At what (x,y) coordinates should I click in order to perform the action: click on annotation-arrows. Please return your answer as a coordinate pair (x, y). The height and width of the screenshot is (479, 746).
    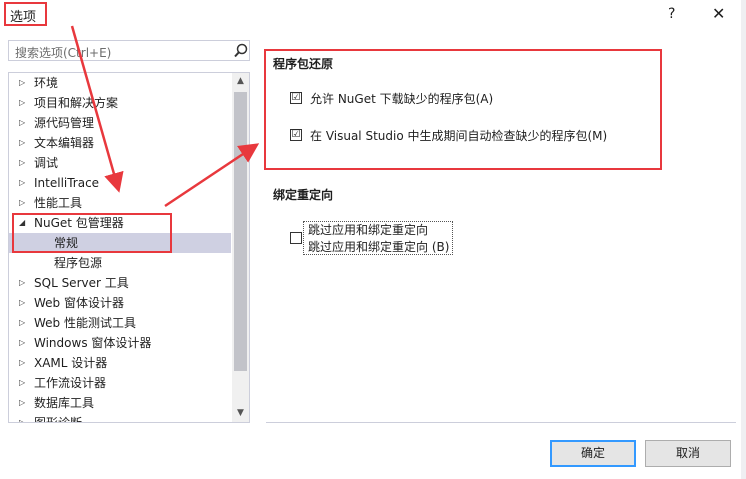
    Looking at the image, I should click on (165, 116).